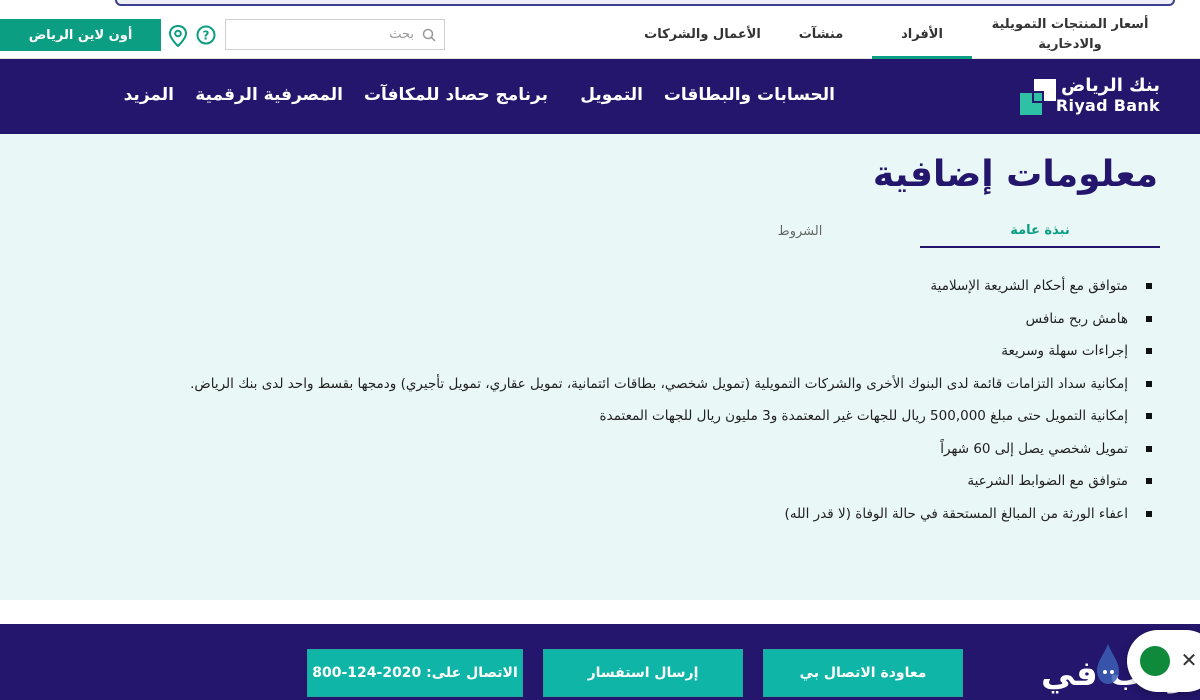 The height and width of the screenshot is (700, 1200). What do you see at coordinates (1110, 85) in the screenshot?
I see `logo-arabic-text: بنك الرياض` at bounding box center [1110, 85].